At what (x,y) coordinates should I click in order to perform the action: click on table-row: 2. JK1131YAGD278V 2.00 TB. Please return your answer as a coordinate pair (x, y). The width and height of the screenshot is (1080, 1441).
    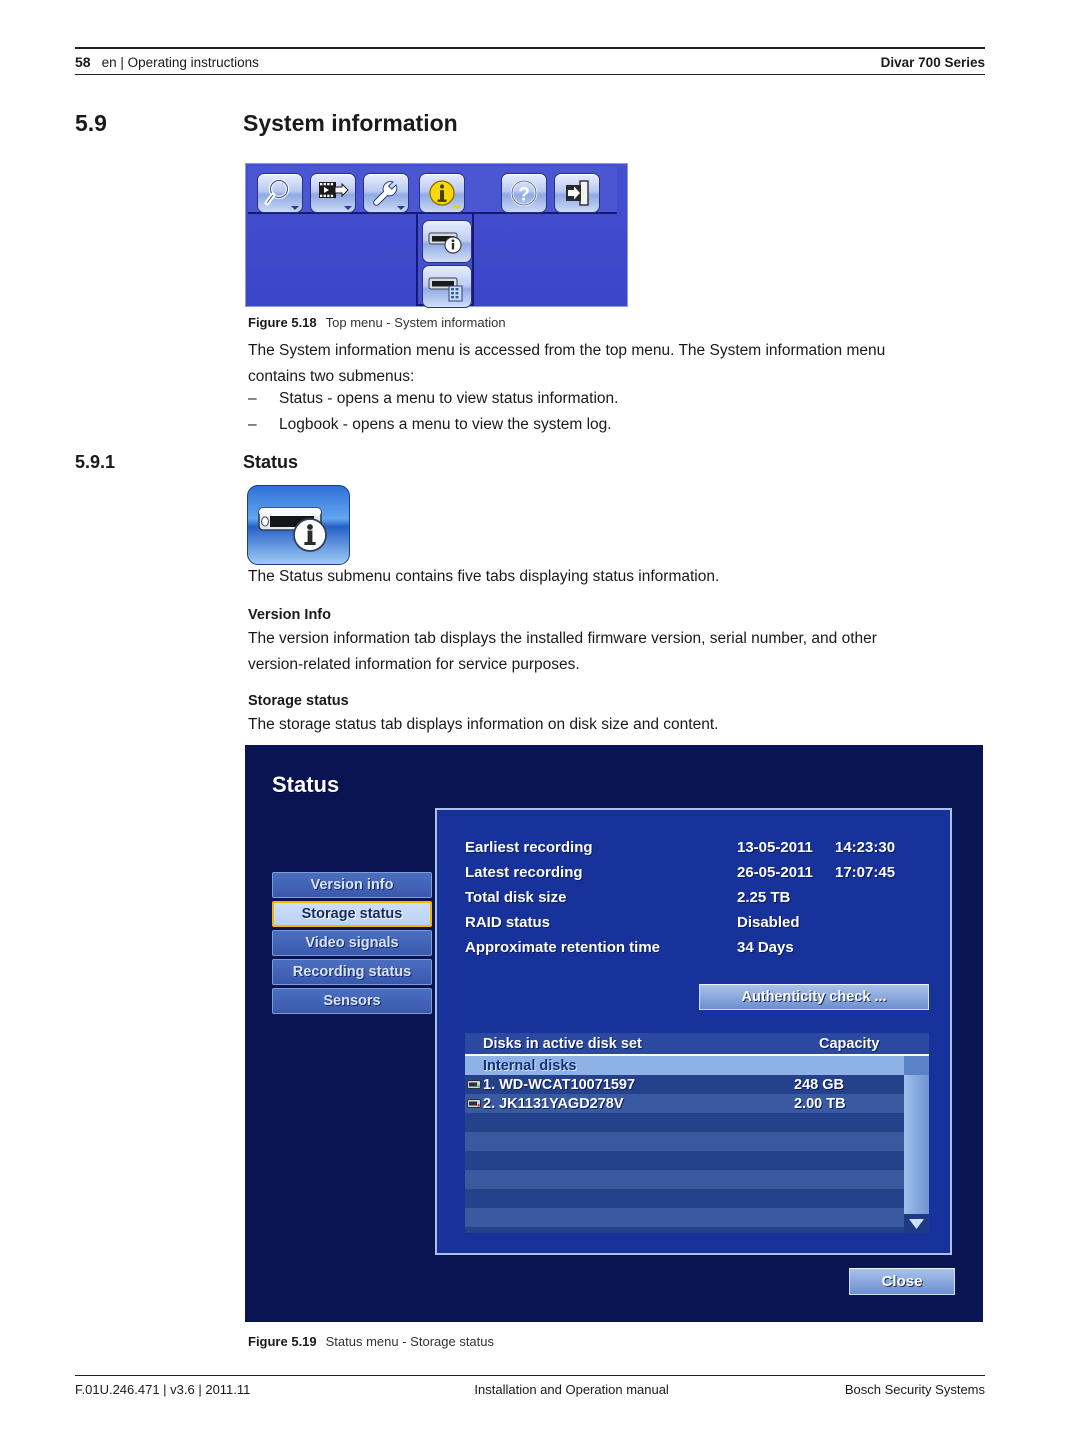
    Looking at the image, I should click on (684, 1103).